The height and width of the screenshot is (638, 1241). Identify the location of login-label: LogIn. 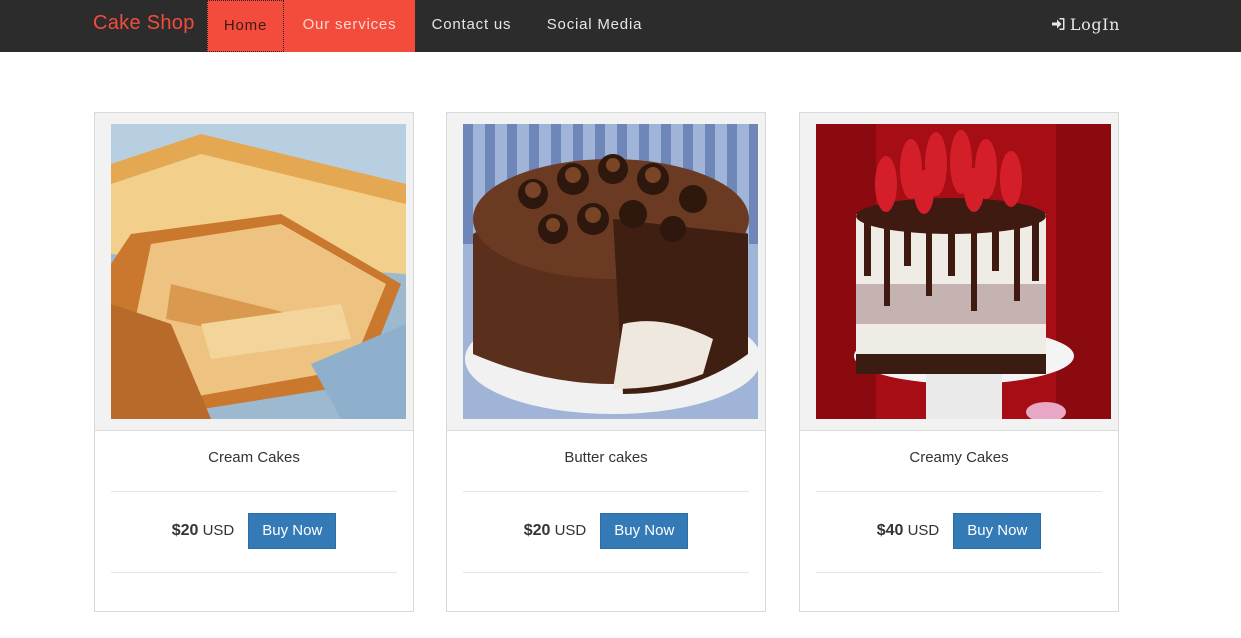
(1094, 24).